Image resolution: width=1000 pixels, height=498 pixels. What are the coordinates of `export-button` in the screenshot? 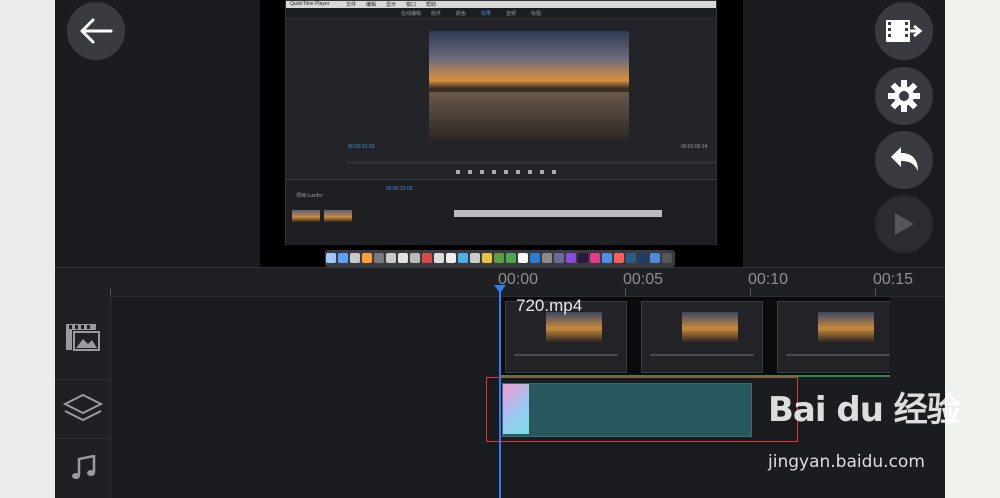 It's located at (904, 31).